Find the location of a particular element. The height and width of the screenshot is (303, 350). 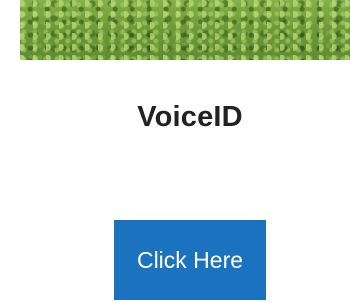

page-title: VoiceID is located at coordinates (190, 117).